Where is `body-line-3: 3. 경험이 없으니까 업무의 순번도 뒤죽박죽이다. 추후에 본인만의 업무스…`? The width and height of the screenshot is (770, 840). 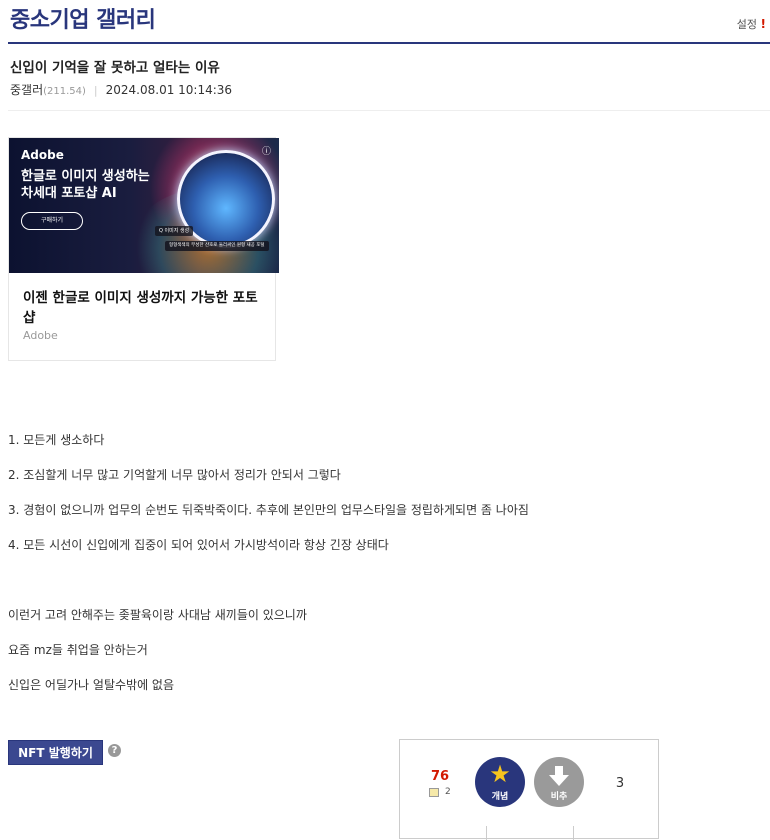
body-line-3: 3. 경험이 없으니까 업무의 순번도 뒤죽박죽이다. 추후에 본인만의 업무스… is located at coordinates (268, 510).